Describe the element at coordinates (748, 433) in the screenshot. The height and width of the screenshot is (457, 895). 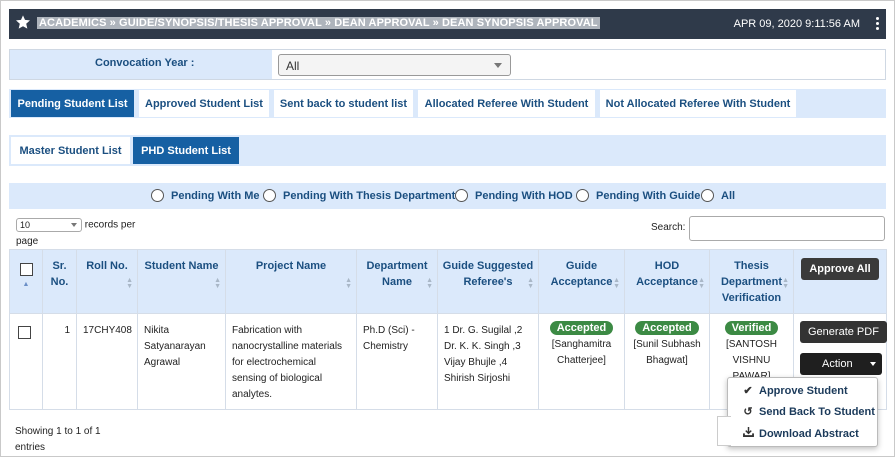
I see `download-icon` at that location.